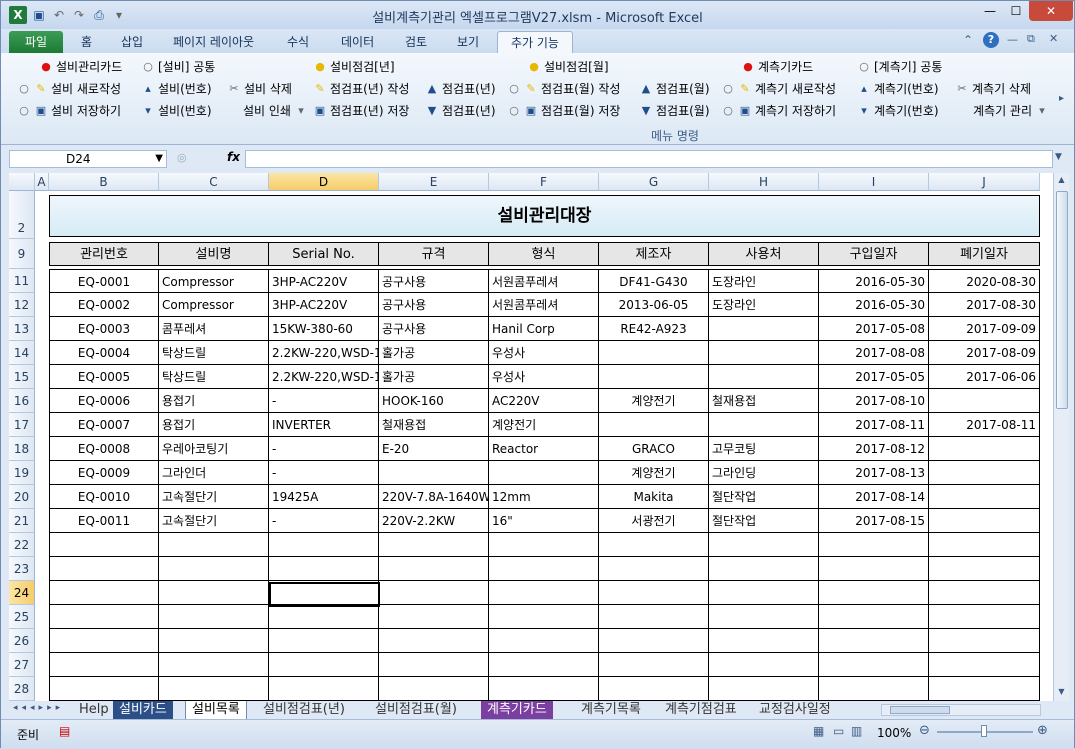  What do you see at coordinates (22, 545) in the screenshot?
I see `row-header-22: 22` at bounding box center [22, 545].